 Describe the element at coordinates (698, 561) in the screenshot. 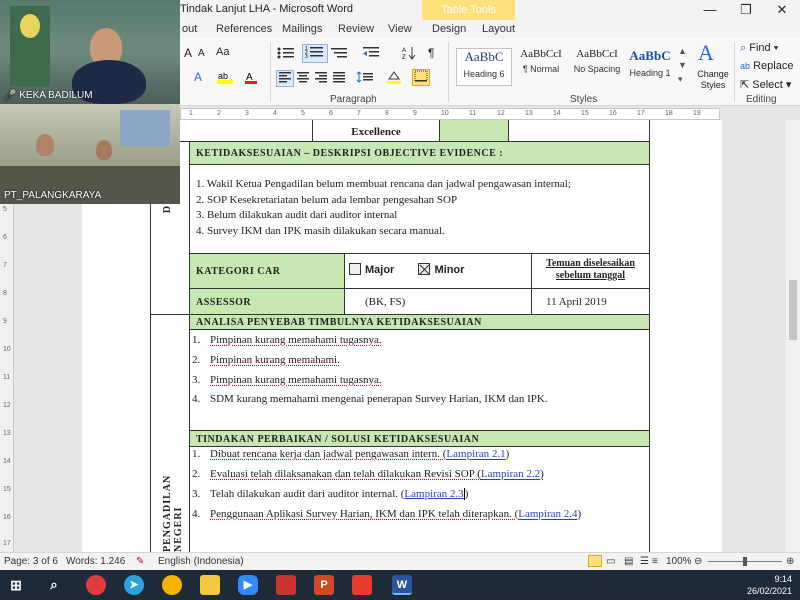

I see `zoom-out-button: ⊖` at that location.